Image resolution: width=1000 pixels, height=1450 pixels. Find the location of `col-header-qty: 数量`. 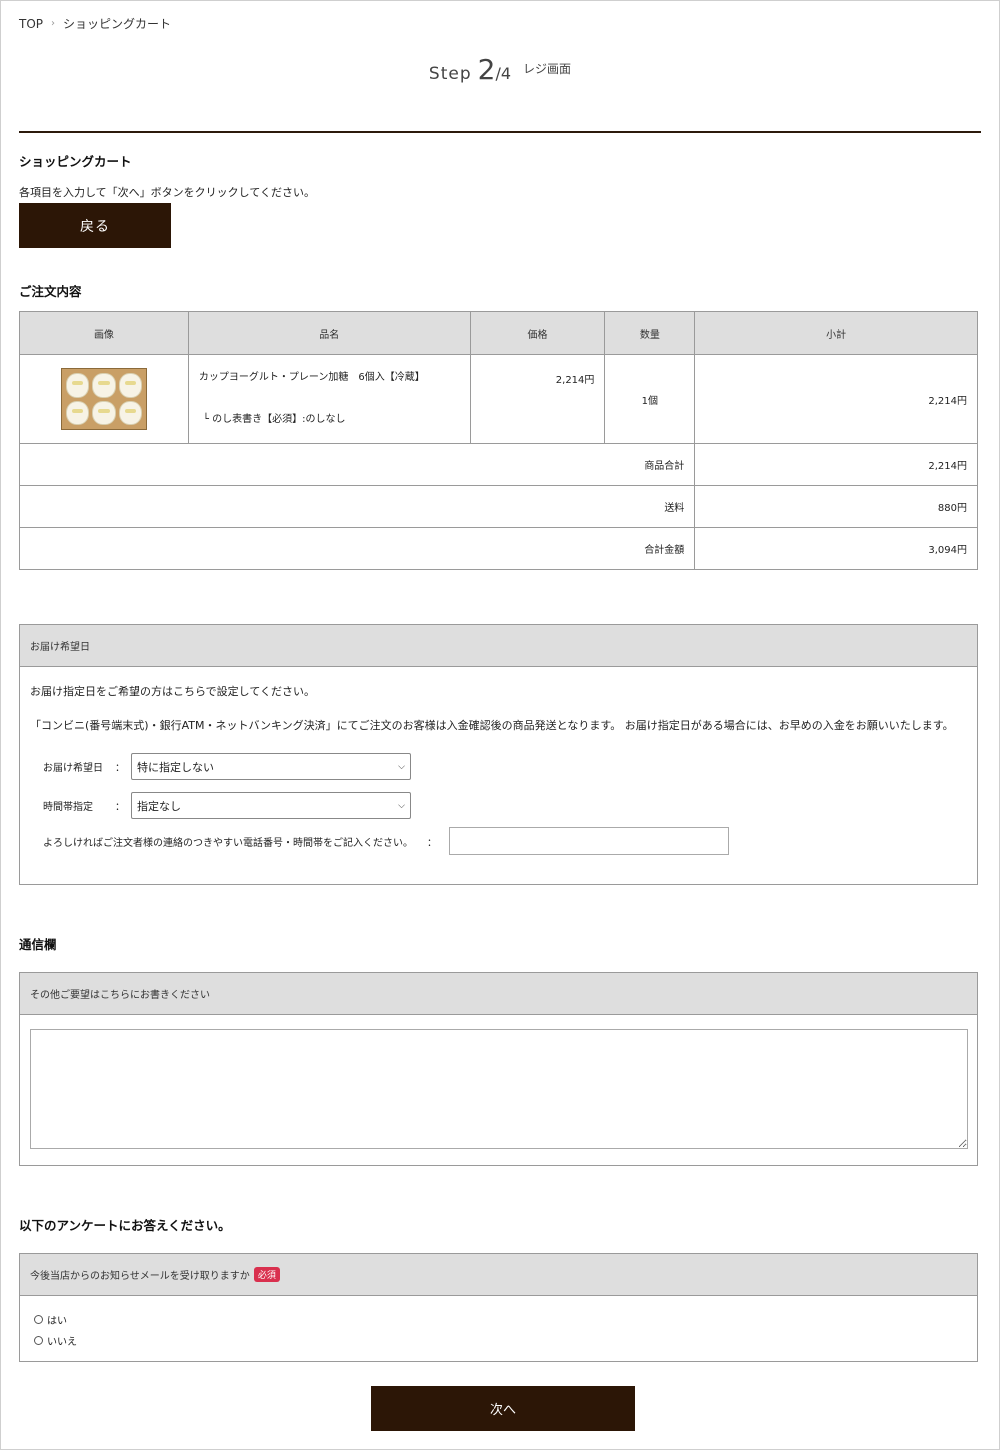

col-header-qty: 数量 is located at coordinates (650, 333).